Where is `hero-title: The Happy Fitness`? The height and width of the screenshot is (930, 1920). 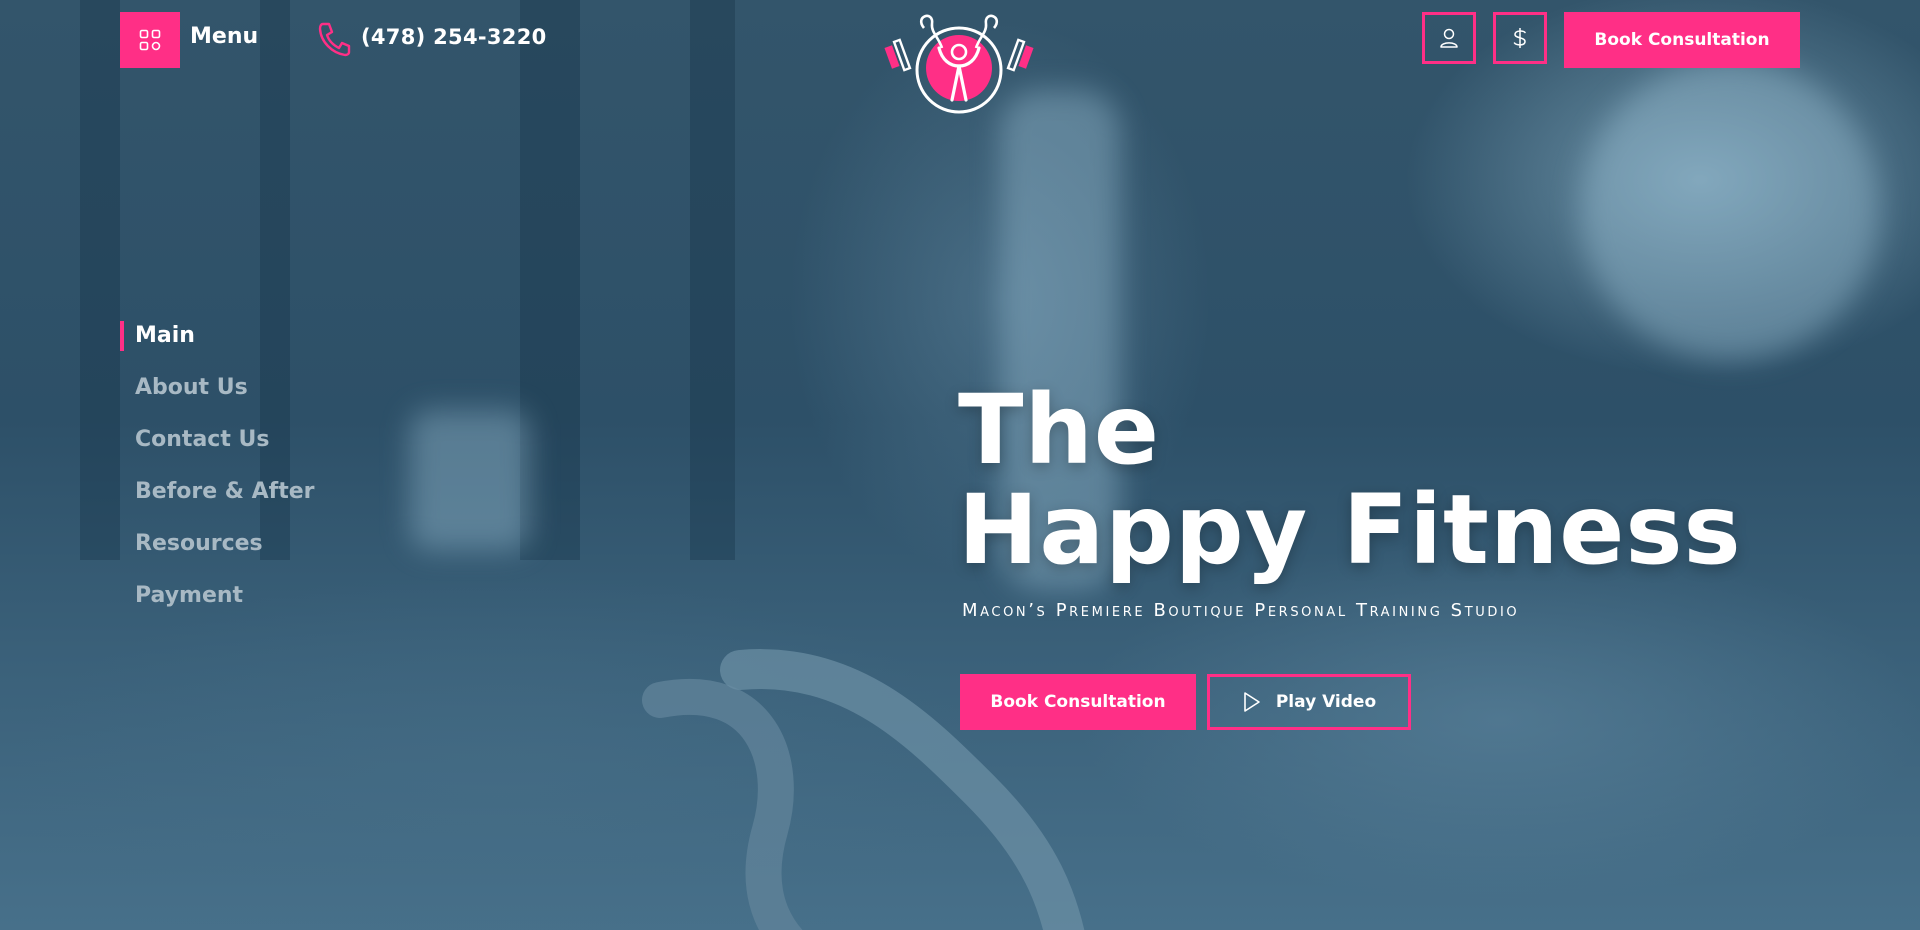 hero-title: The Happy Fitness is located at coordinates (1350, 480).